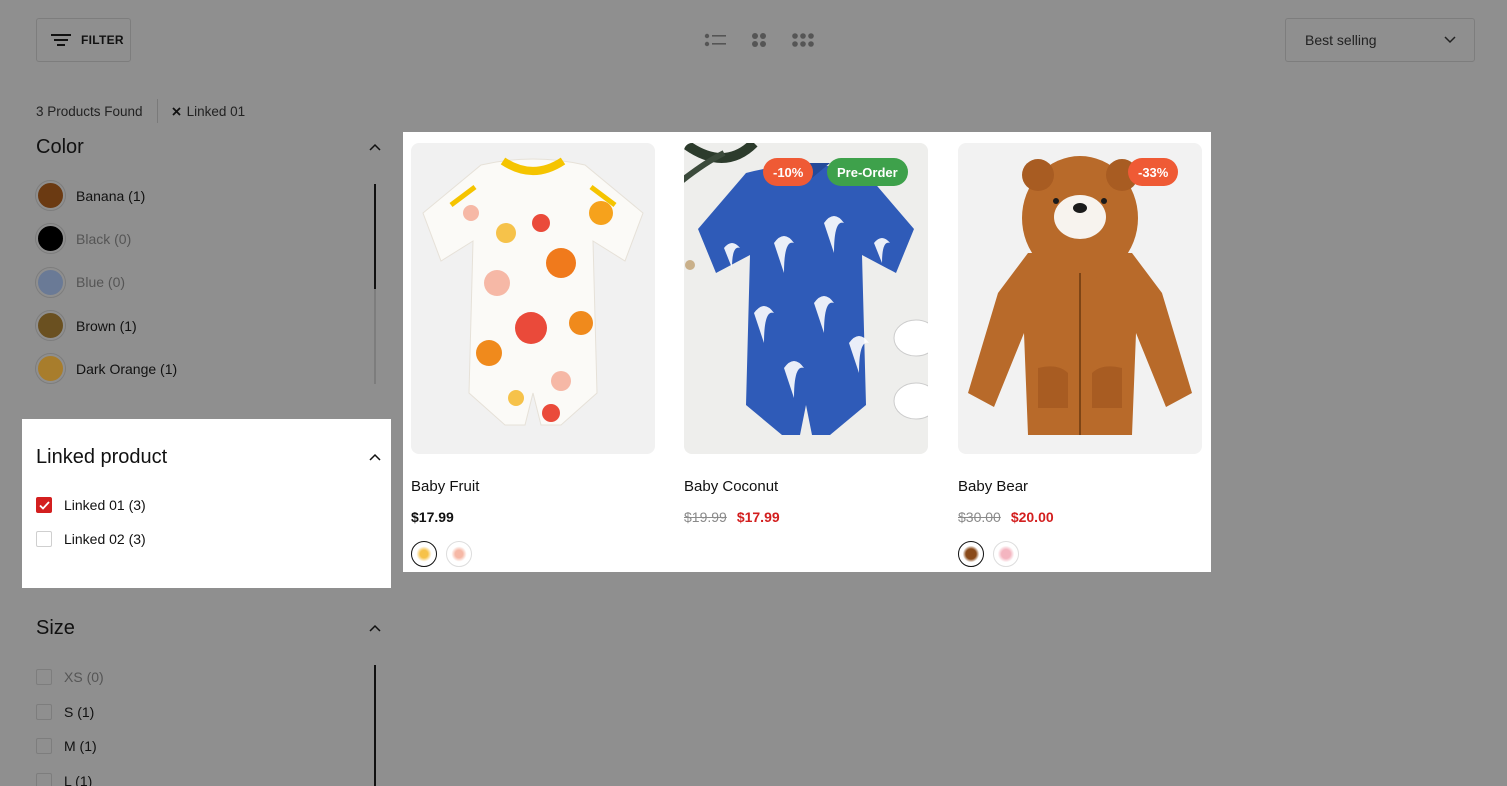 The image size is (1507, 786). Describe the element at coordinates (788, 172) in the screenshot. I see `discount-badge: -10%` at that location.